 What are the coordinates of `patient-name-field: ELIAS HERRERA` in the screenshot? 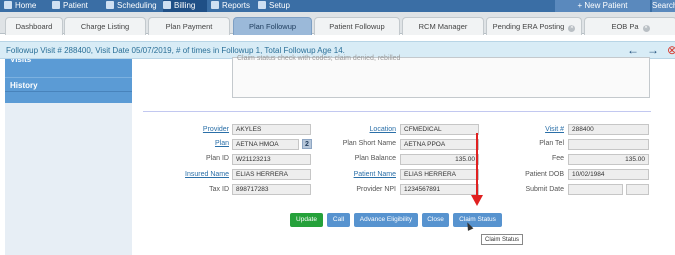 It's located at (439, 174).